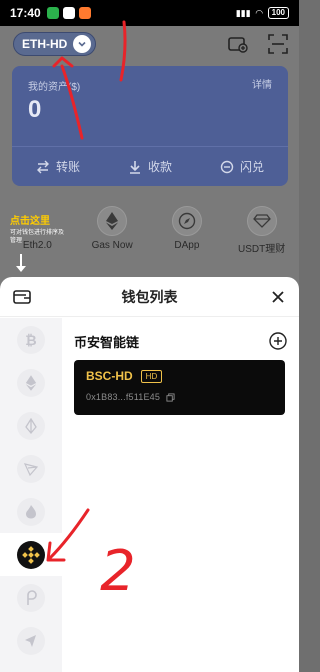 The height and width of the screenshot is (672, 320). What do you see at coordinates (262, 83) in the screenshot?
I see `asset-detail-link: 详情` at bounding box center [262, 83].